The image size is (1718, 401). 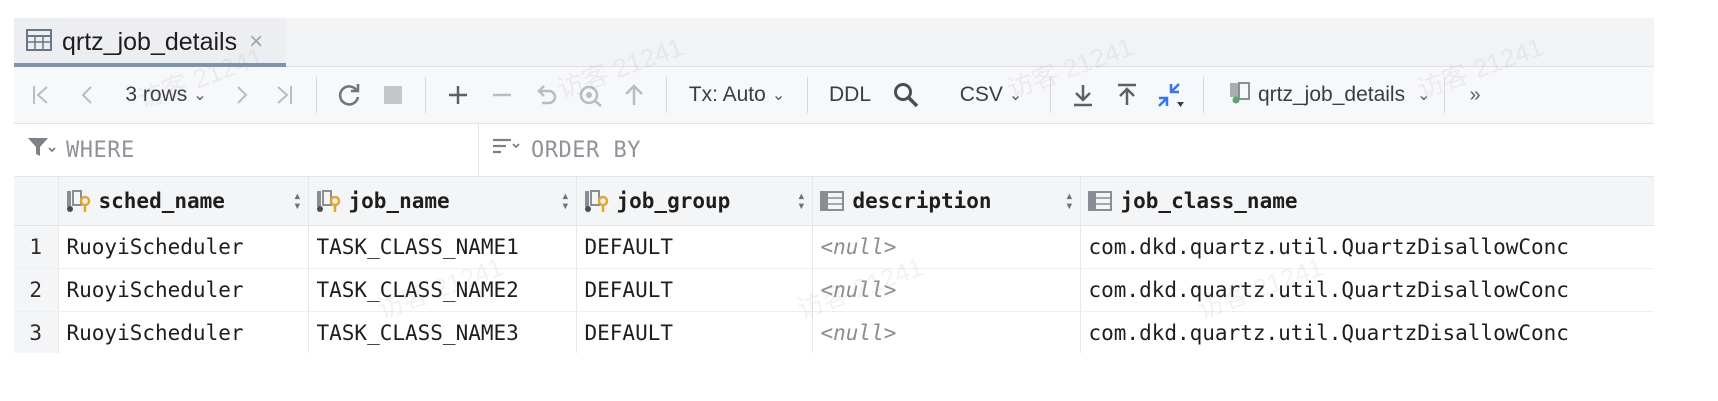 I want to click on orderby-field: ORDER BY, so click(x=560, y=150).